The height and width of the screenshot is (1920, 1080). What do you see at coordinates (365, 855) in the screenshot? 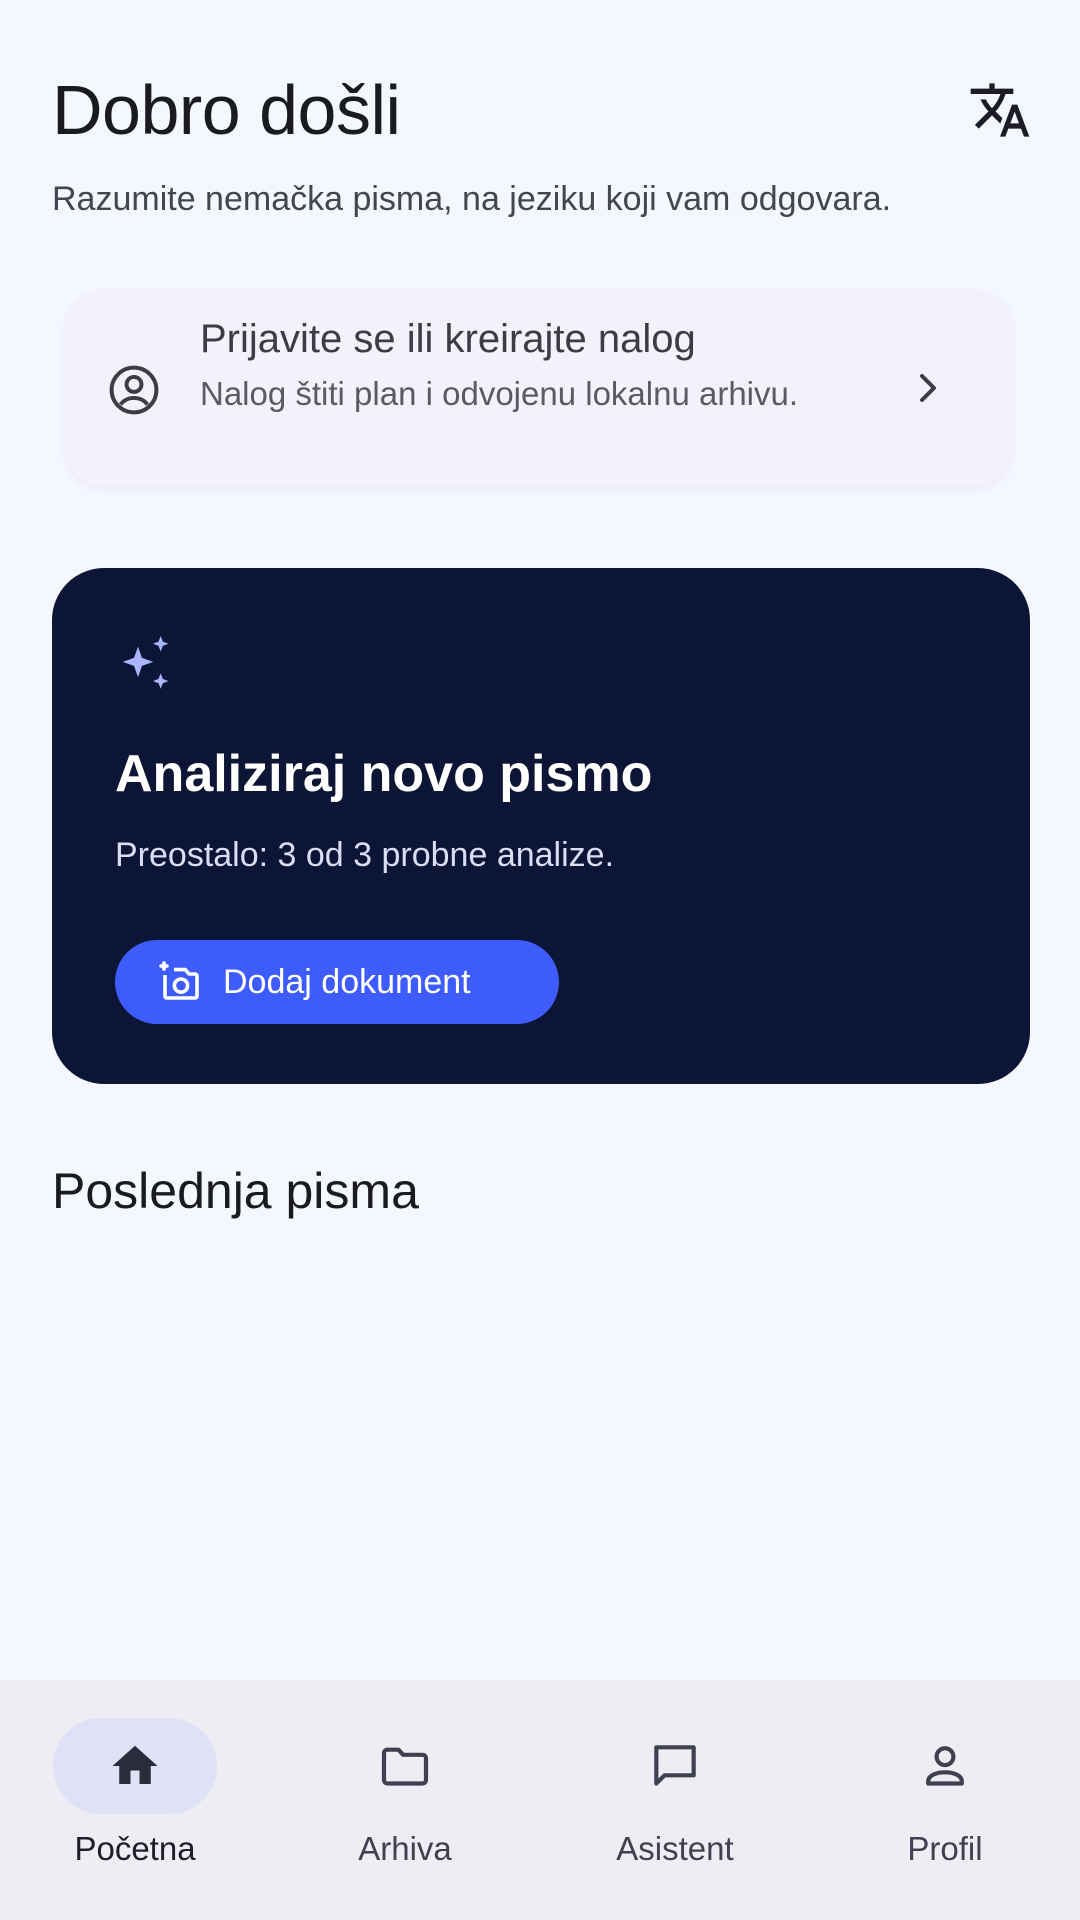
I see `trial-remaining-text: Preostalo: 3 od 3 probne analize.` at bounding box center [365, 855].